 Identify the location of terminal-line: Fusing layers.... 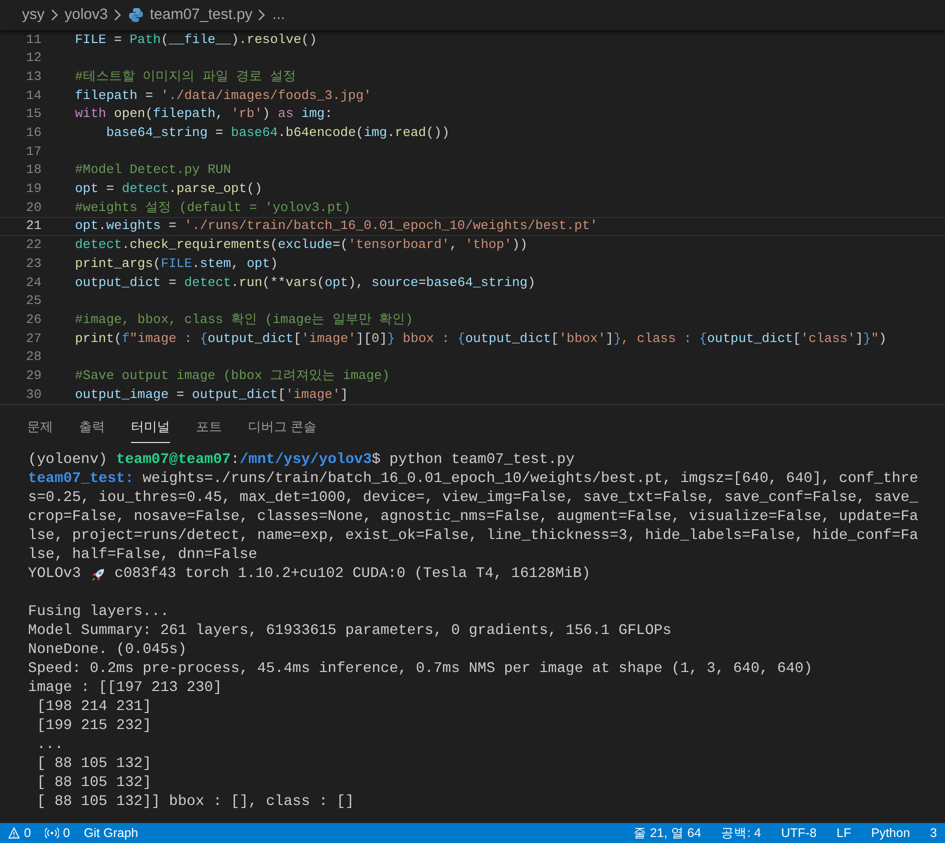
(99, 612).